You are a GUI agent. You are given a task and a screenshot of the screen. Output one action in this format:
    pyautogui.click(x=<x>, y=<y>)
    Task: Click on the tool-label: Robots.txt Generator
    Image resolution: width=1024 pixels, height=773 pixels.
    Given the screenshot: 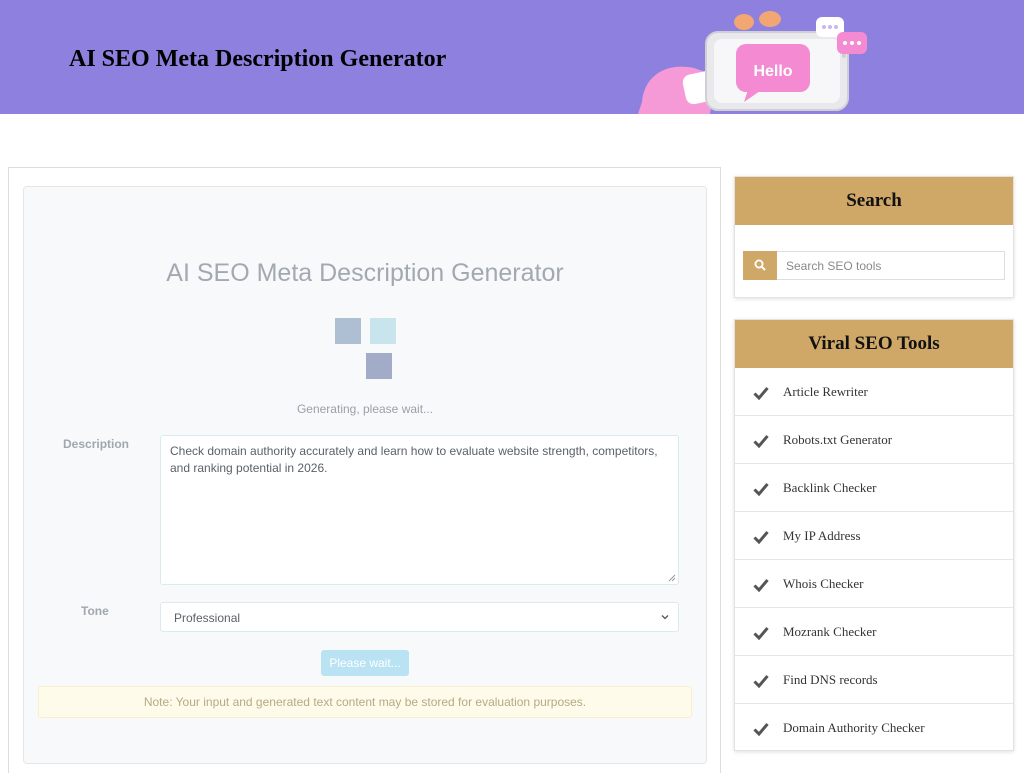 What is the action you would take?
    pyautogui.click(x=838, y=439)
    